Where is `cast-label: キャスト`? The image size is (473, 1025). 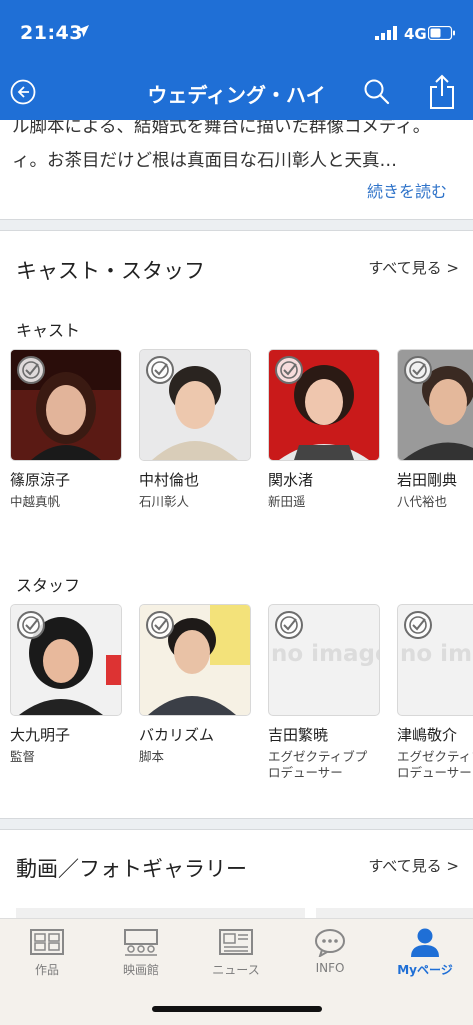 cast-label: キャスト is located at coordinates (48, 330).